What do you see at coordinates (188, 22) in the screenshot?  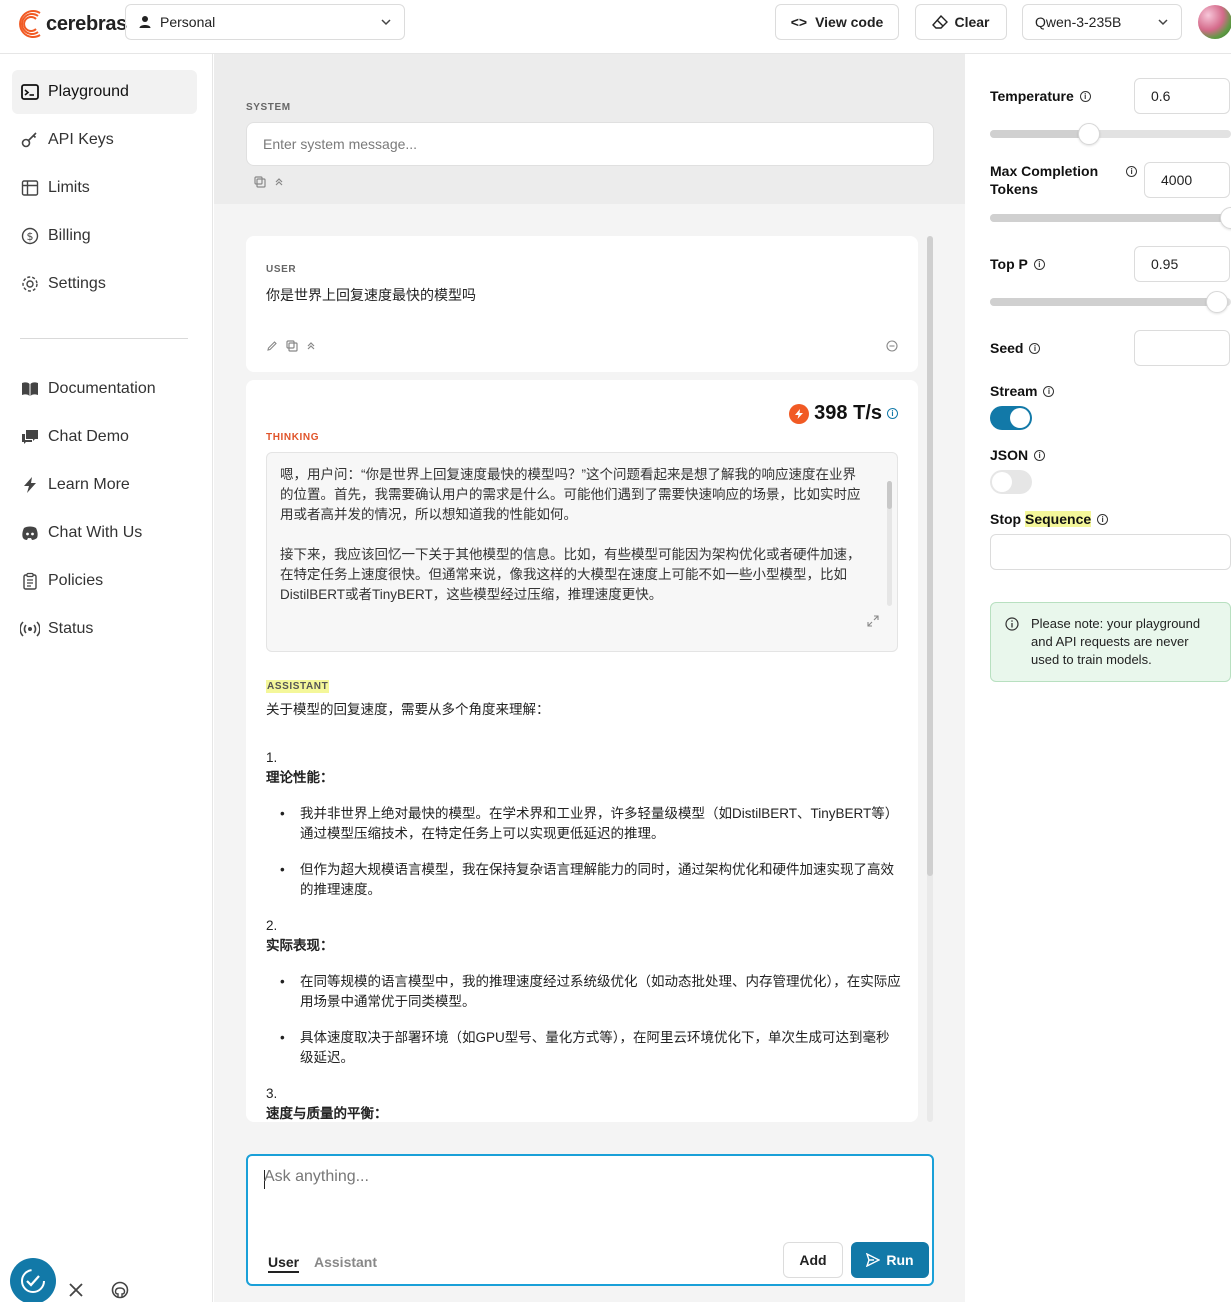 I see `workspace-label: Personal` at bounding box center [188, 22].